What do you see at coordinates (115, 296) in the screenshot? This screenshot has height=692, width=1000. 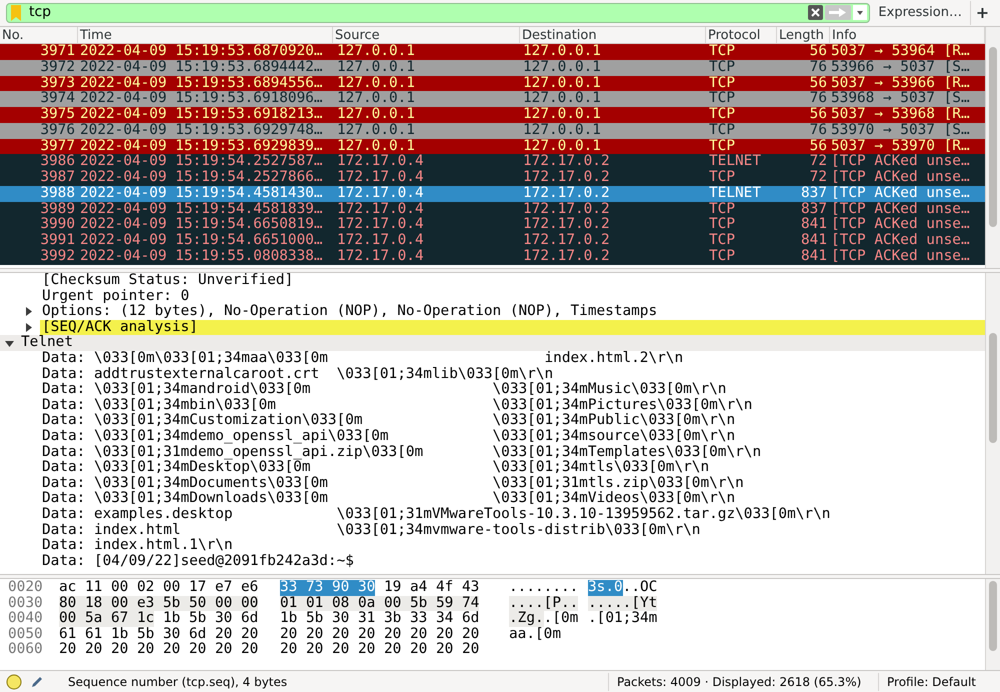 I see `detail-line: Urgent pointer: 0` at bounding box center [115, 296].